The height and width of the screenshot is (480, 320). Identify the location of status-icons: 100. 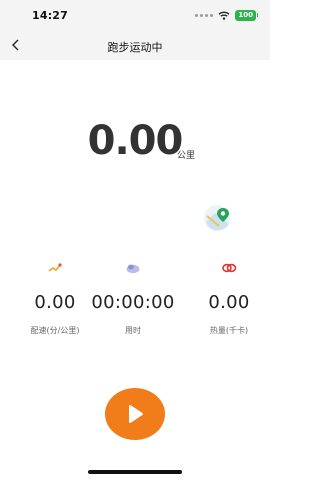
(226, 15).